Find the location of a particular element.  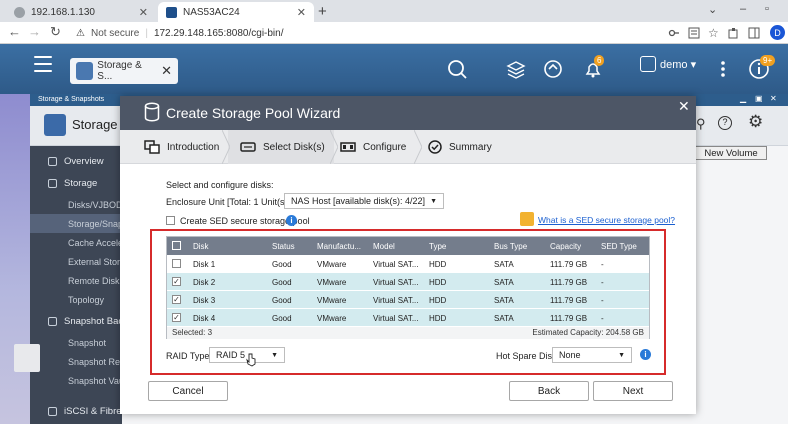

sidebar-item-storage-snapshots: Storage/Snap is located at coordinates (76, 223).